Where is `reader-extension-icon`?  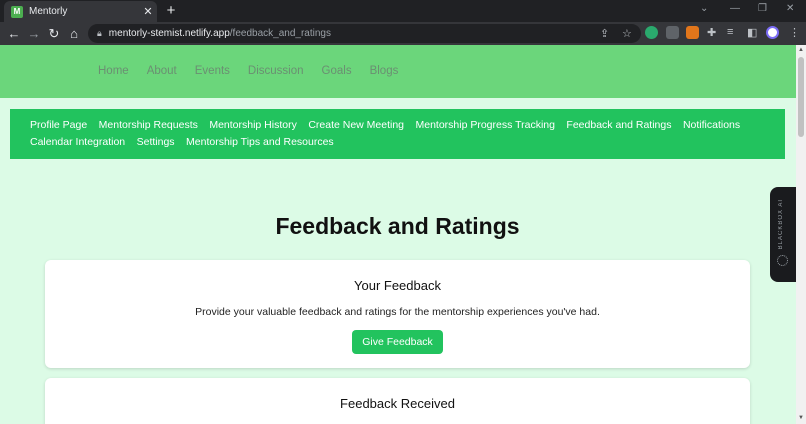 reader-extension-icon is located at coordinates (672, 32).